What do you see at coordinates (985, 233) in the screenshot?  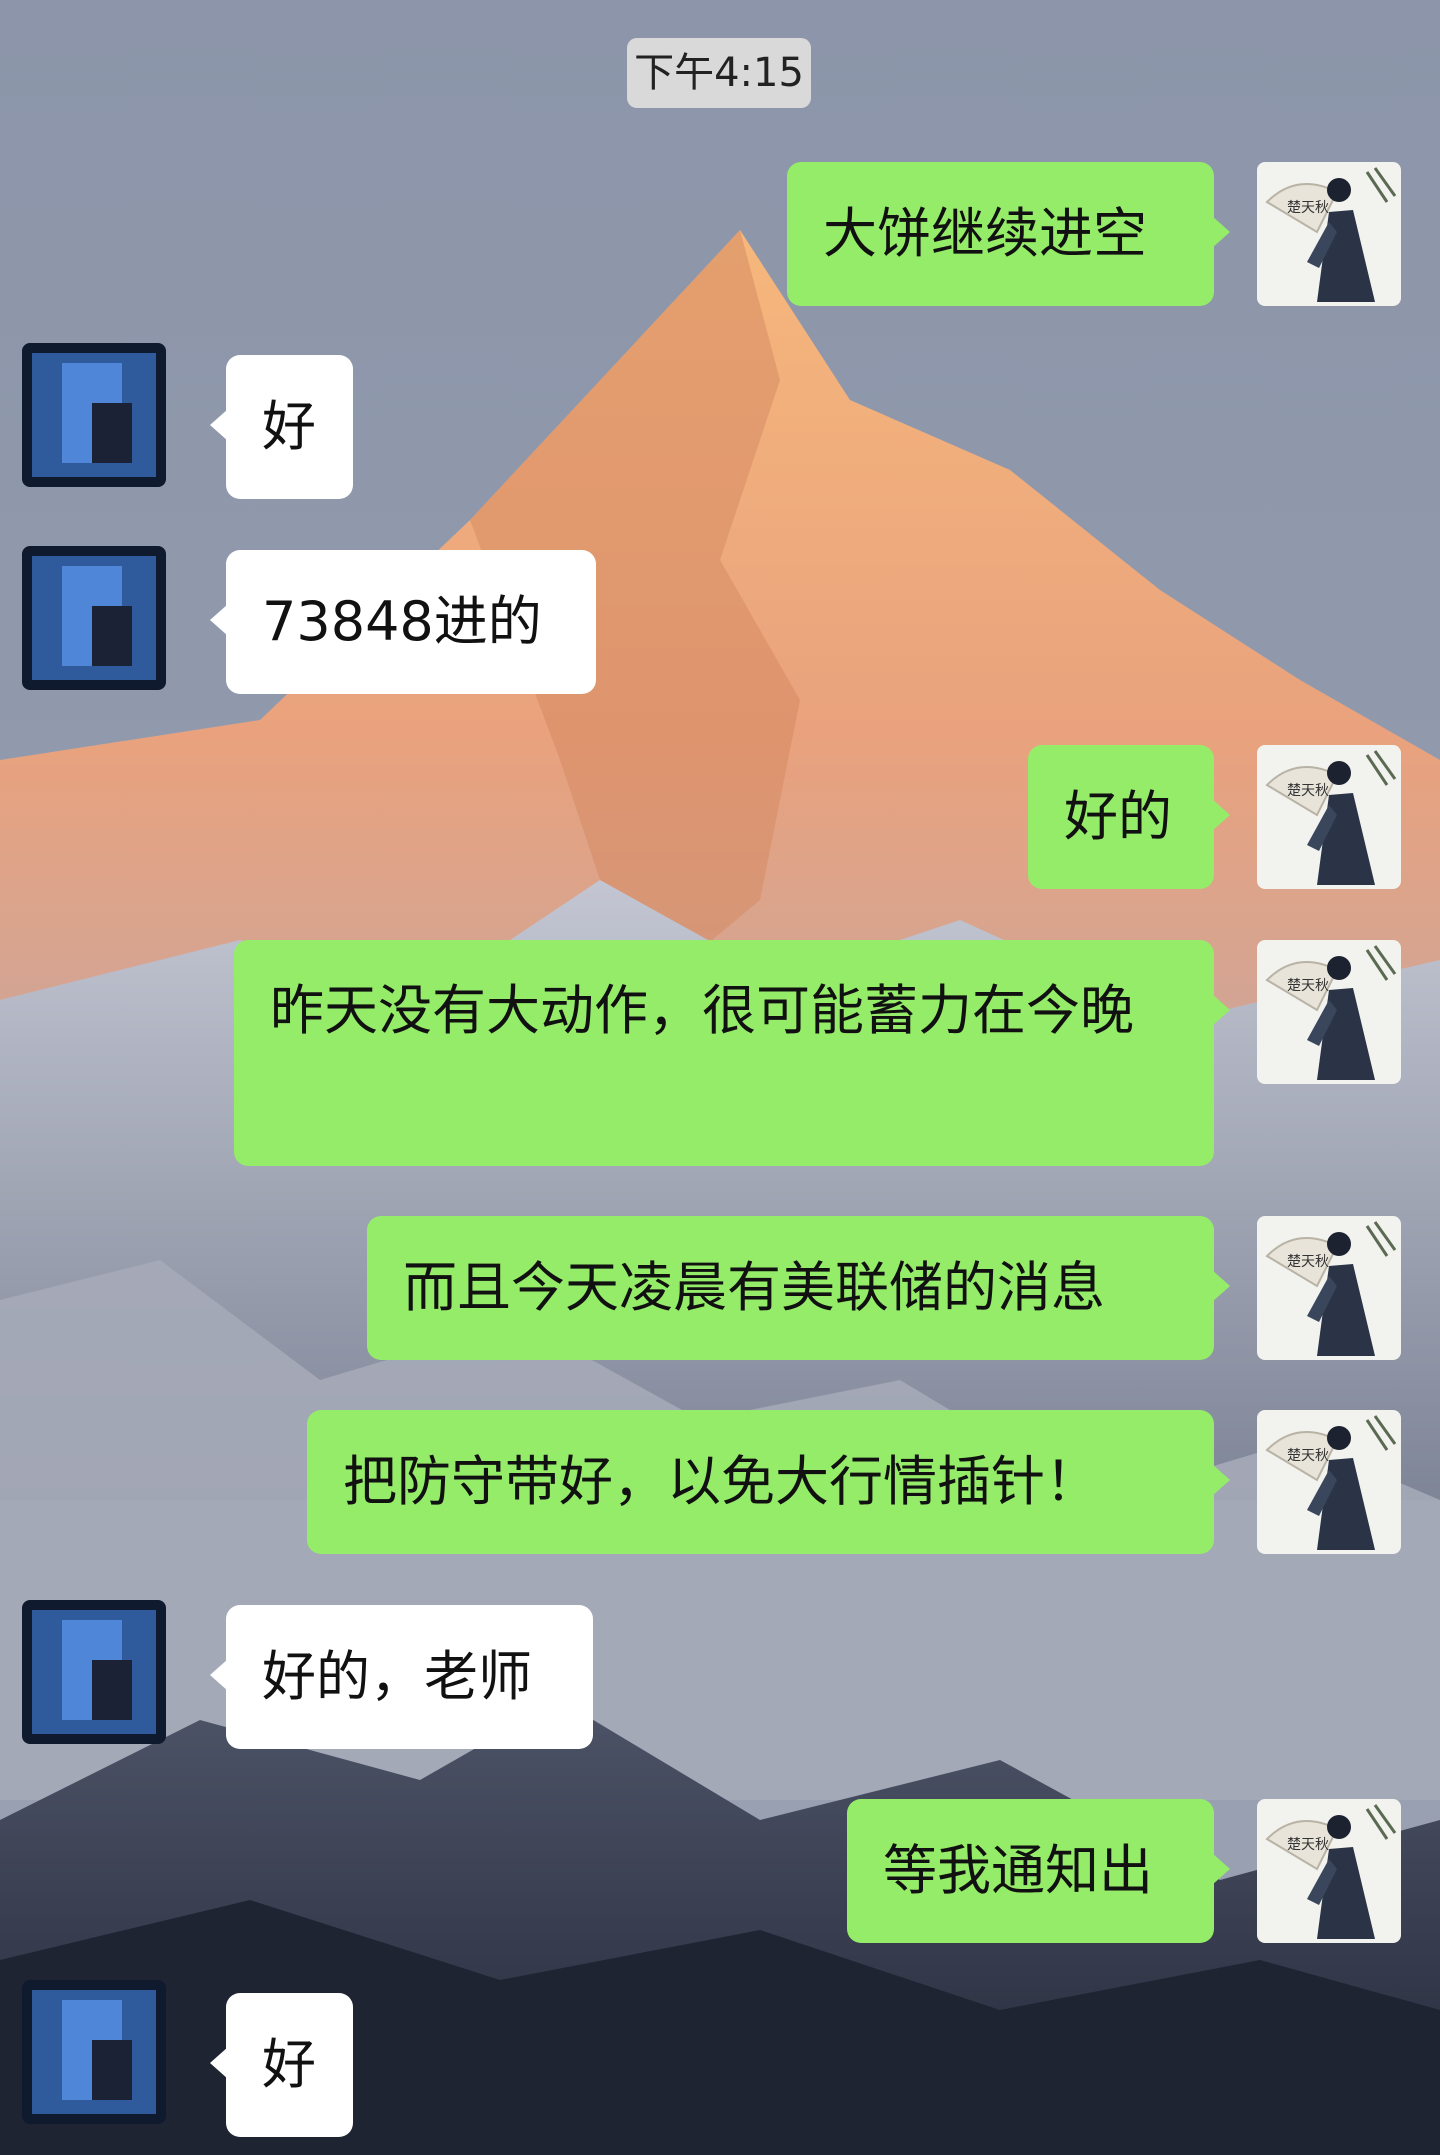 I see `message-text: 大饼继续进空` at bounding box center [985, 233].